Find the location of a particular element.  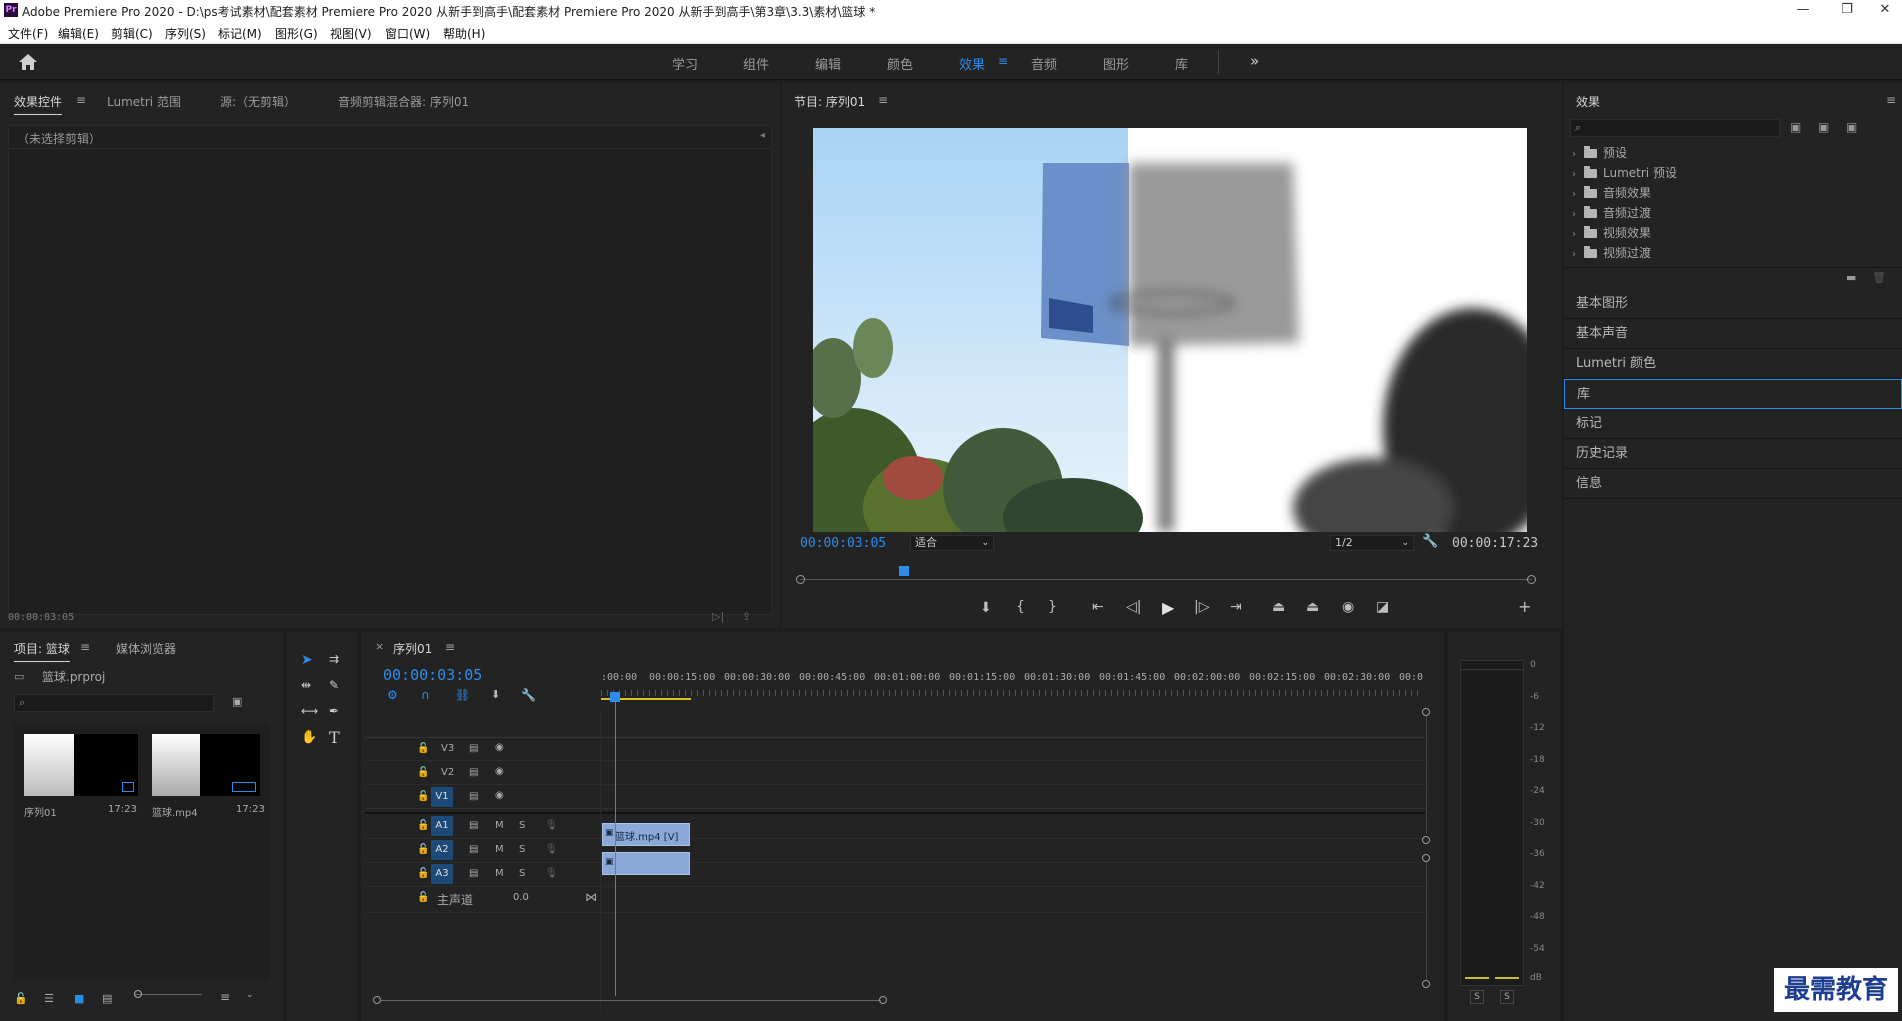

minimize-button: — is located at coordinates (1803, 11).